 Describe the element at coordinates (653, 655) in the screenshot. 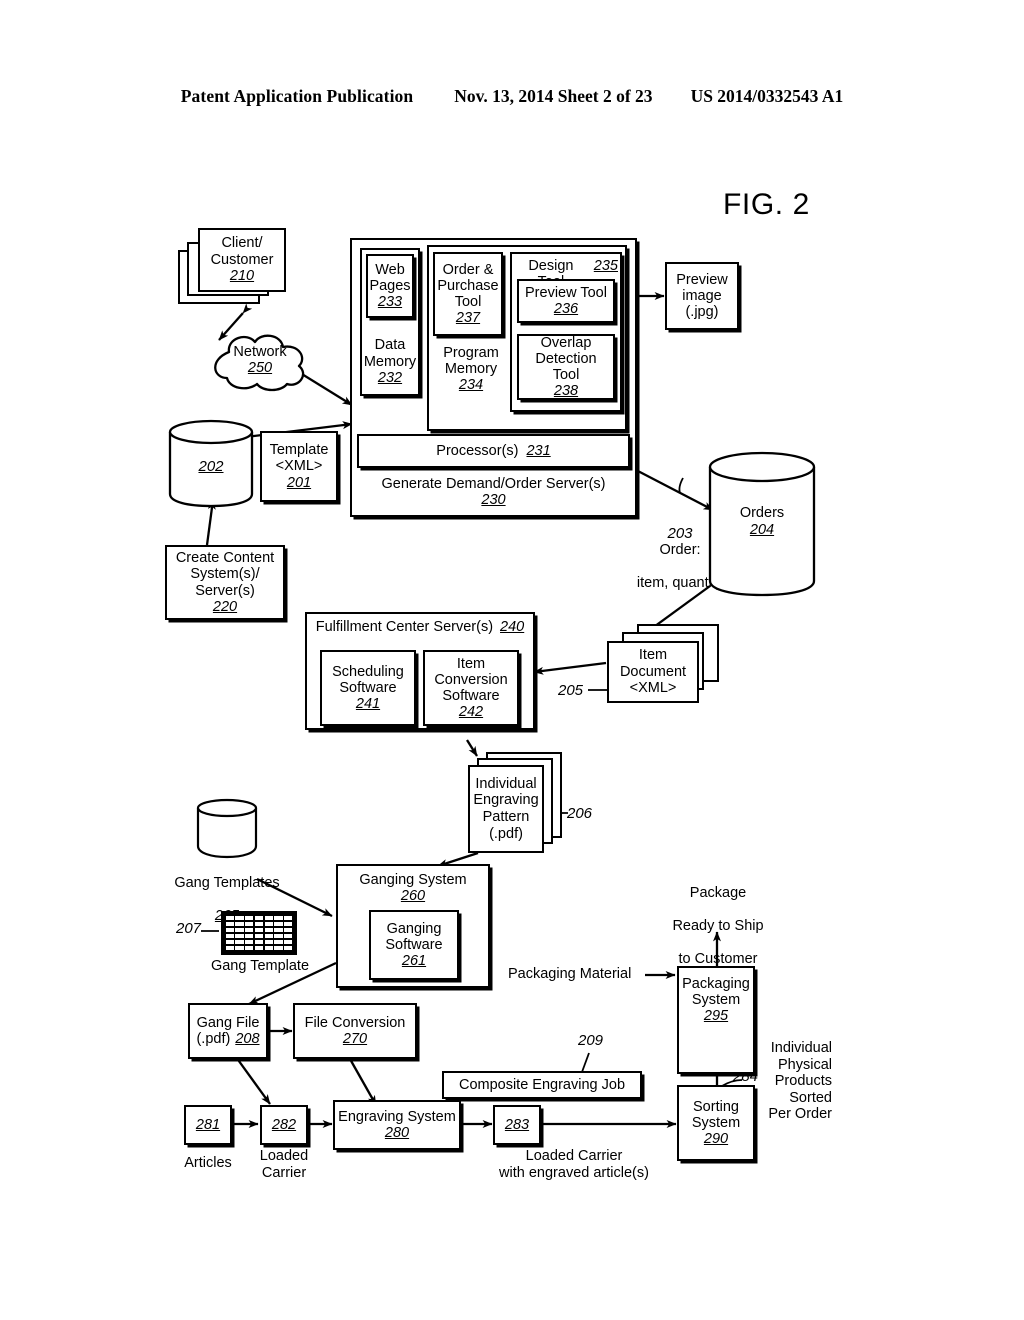

I see `item-document-line1: Item` at that location.